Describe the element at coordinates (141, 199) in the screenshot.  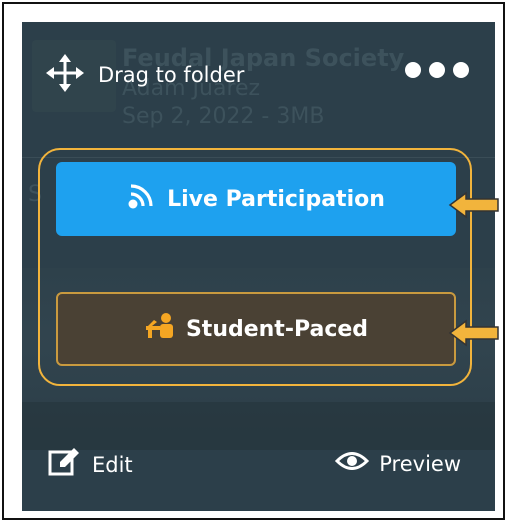
I see `broadcast-icon` at that location.